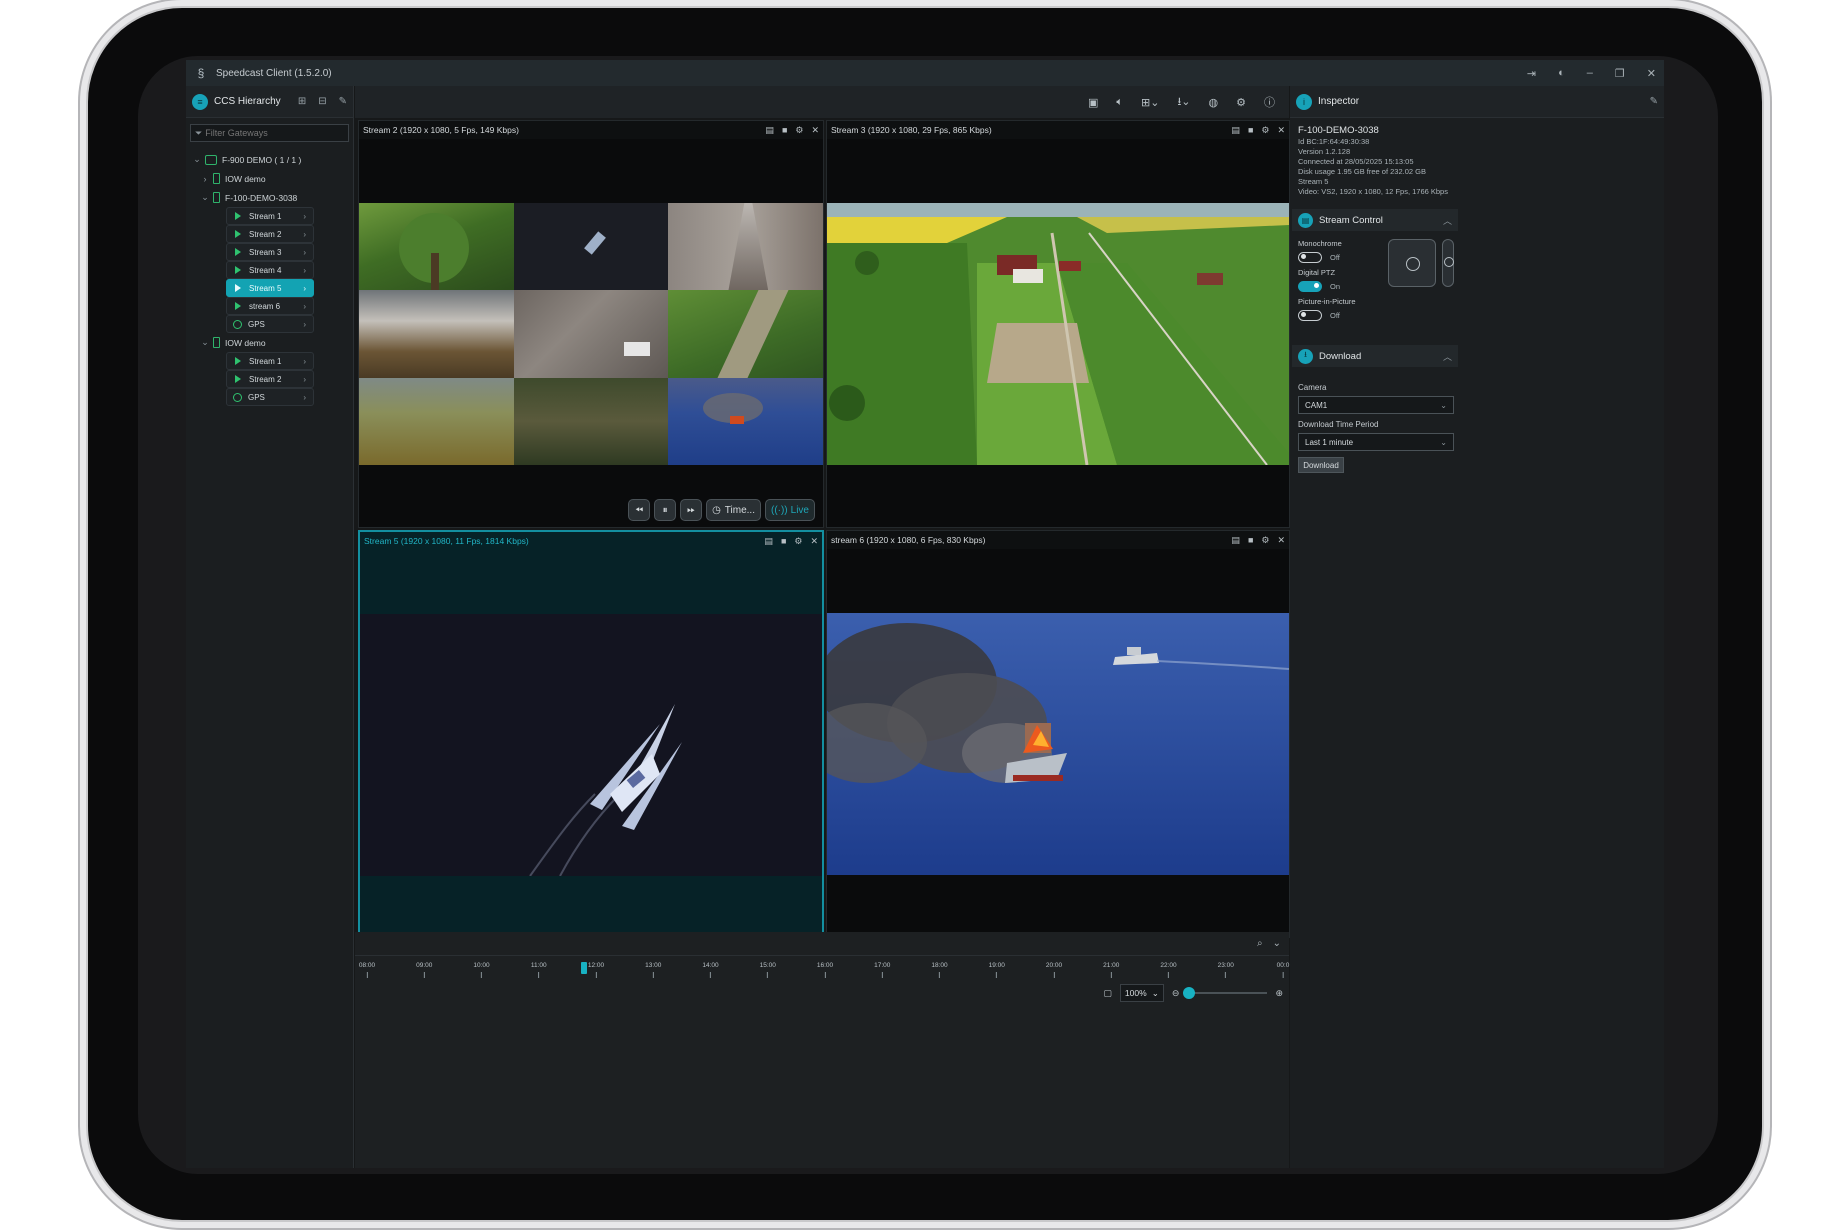 Image resolution: width=1842 pixels, height=1230 pixels. What do you see at coordinates (322, 101) in the screenshot?
I see `collapse-panel-icon: ⊟` at bounding box center [322, 101].